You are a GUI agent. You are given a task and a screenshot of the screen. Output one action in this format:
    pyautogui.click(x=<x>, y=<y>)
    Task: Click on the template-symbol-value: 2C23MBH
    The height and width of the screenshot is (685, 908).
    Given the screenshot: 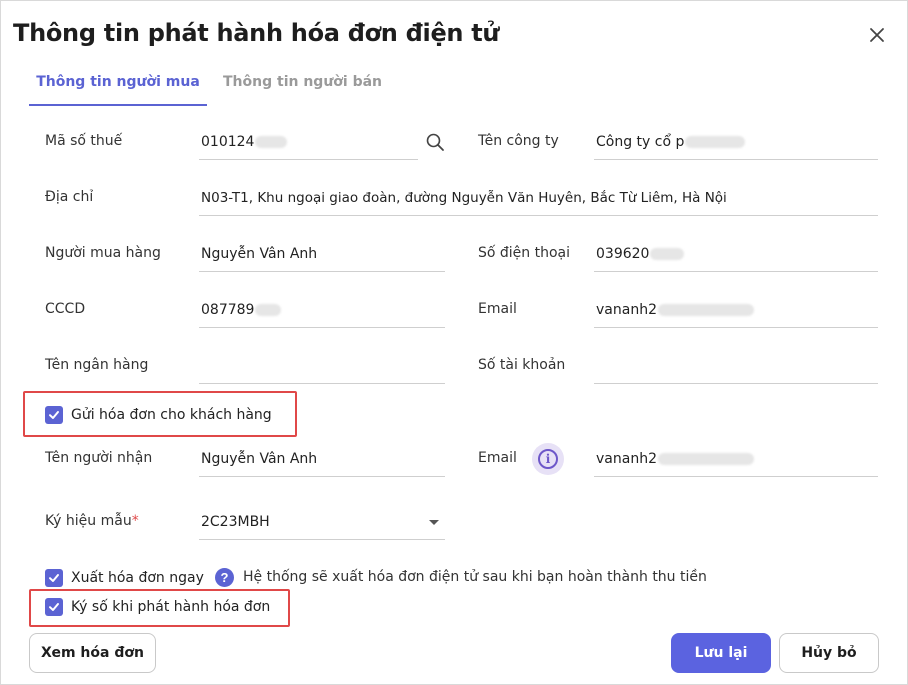 What is the action you would take?
    pyautogui.click(x=235, y=522)
    